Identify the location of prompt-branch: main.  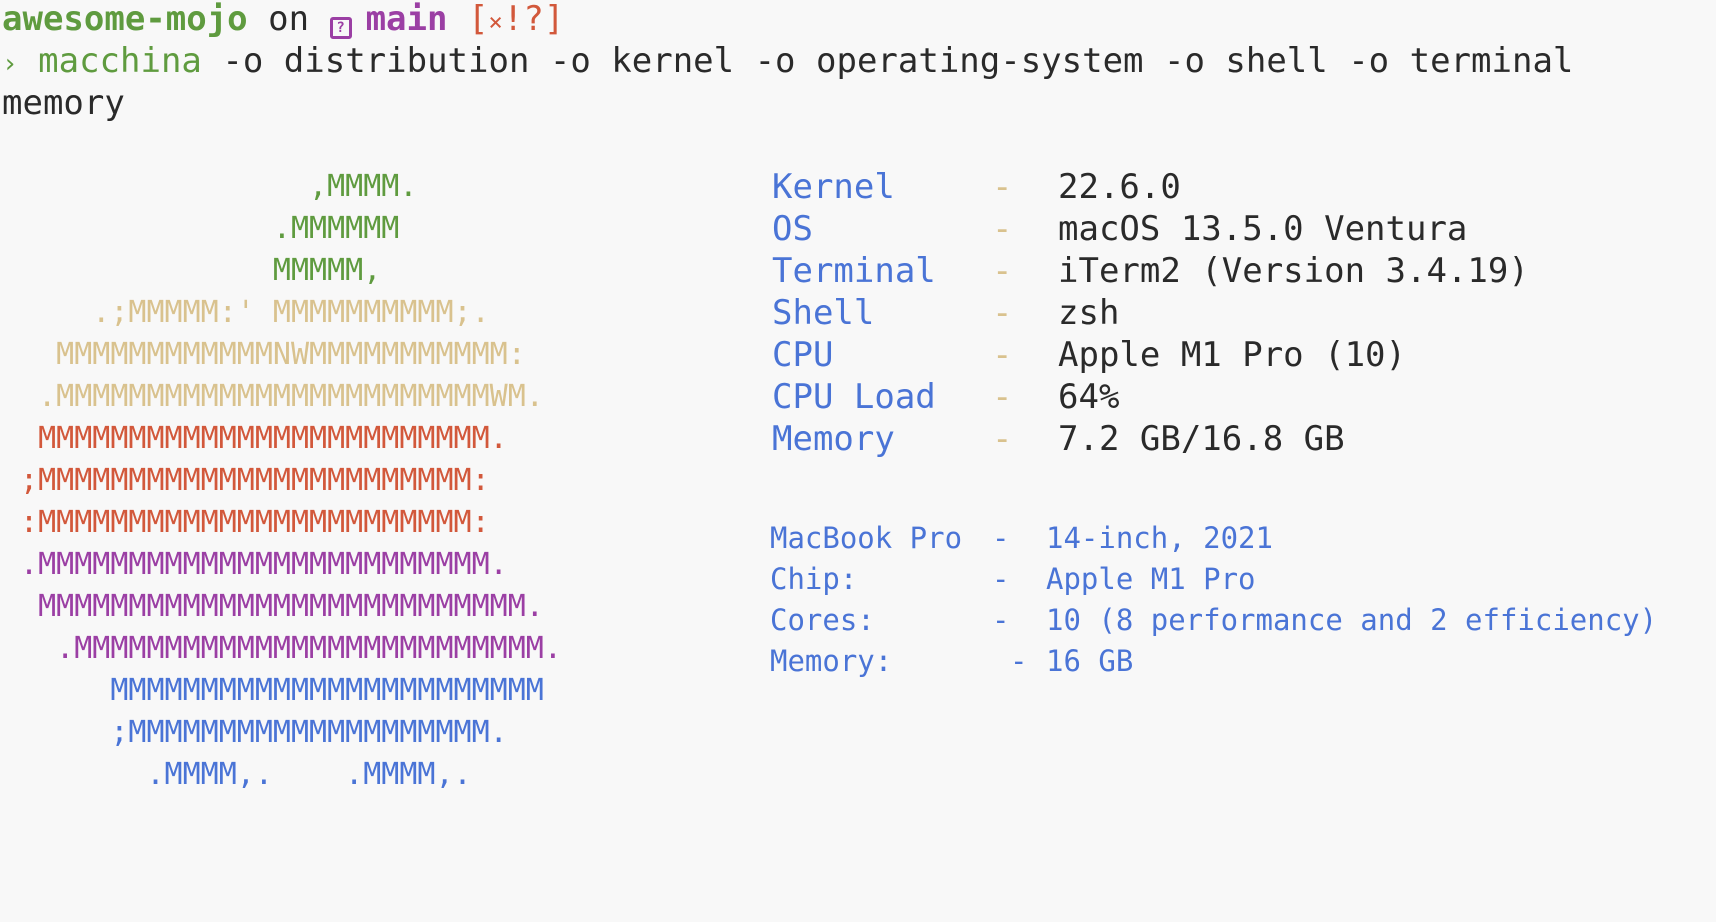
(406, 19).